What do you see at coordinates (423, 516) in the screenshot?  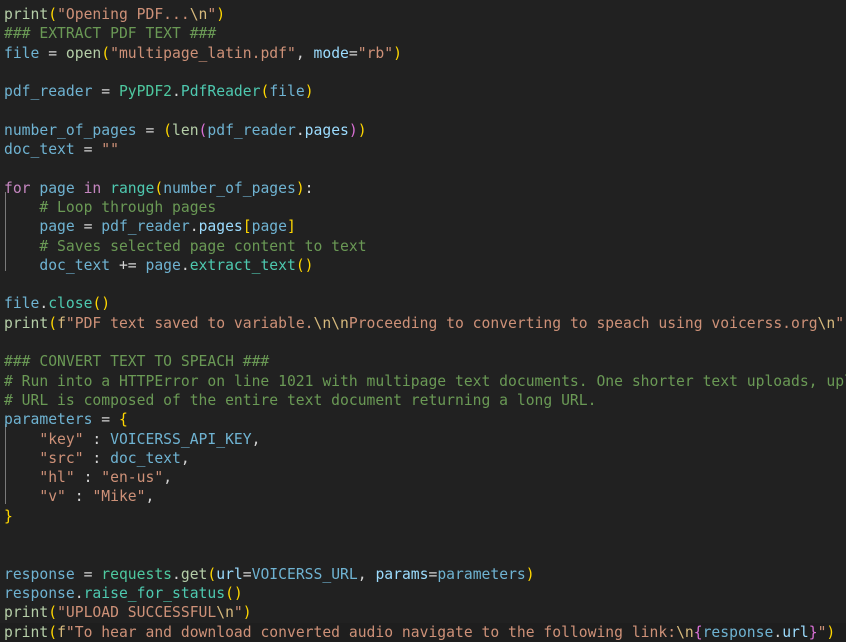 I see `code-line: }` at bounding box center [423, 516].